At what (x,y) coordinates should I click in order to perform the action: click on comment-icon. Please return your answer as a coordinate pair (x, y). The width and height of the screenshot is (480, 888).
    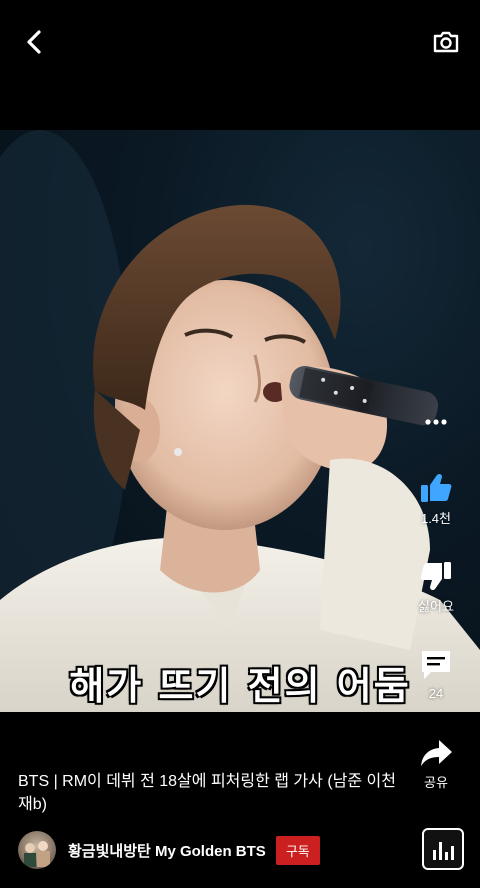
    Looking at the image, I should click on (436, 665).